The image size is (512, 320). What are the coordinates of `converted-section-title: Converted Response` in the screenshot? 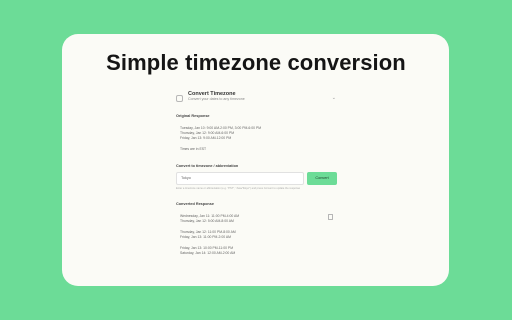 It's located at (195, 204).